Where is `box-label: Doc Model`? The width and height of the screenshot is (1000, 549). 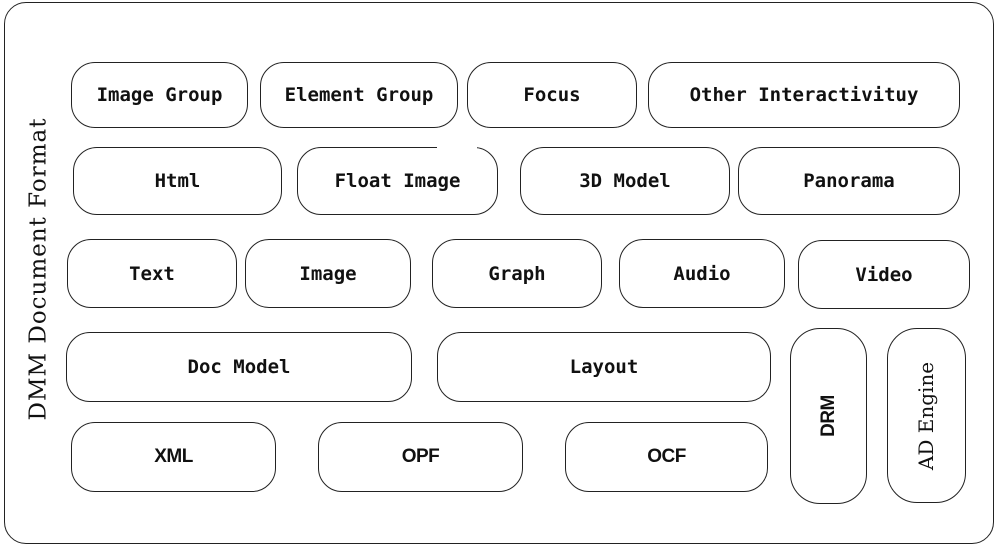 box-label: Doc Model is located at coordinates (239, 367).